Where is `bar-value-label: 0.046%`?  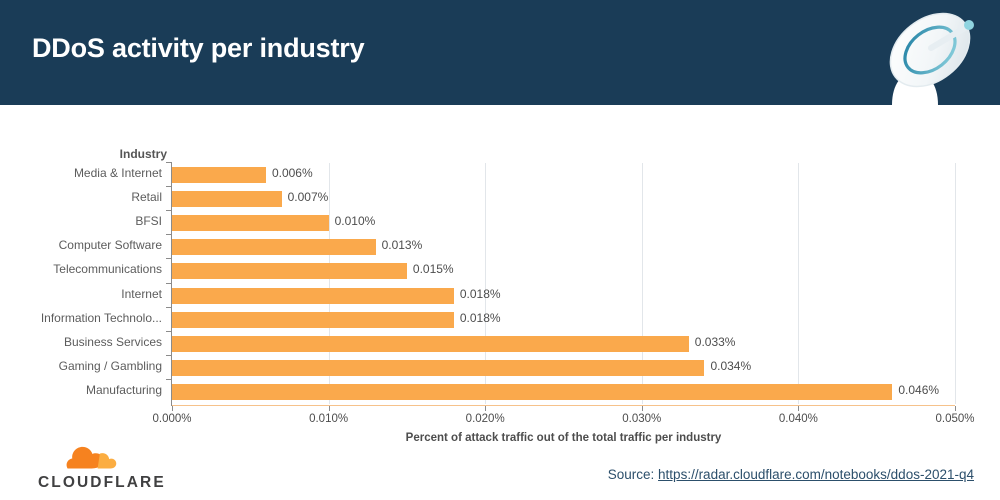
bar-value-label: 0.046% is located at coordinates (919, 389).